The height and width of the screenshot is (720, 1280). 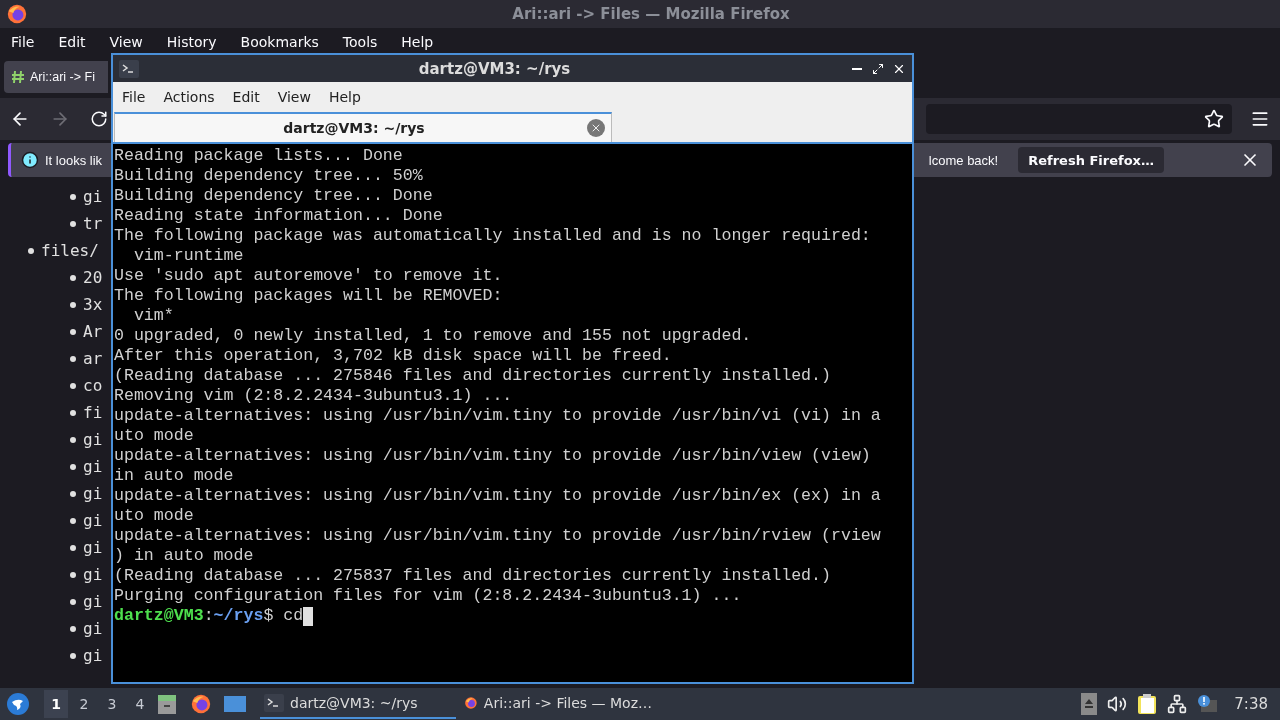 What do you see at coordinates (1214, 119) in the screenshot?
I see `star-icon` at bounding box center [1214, 119].